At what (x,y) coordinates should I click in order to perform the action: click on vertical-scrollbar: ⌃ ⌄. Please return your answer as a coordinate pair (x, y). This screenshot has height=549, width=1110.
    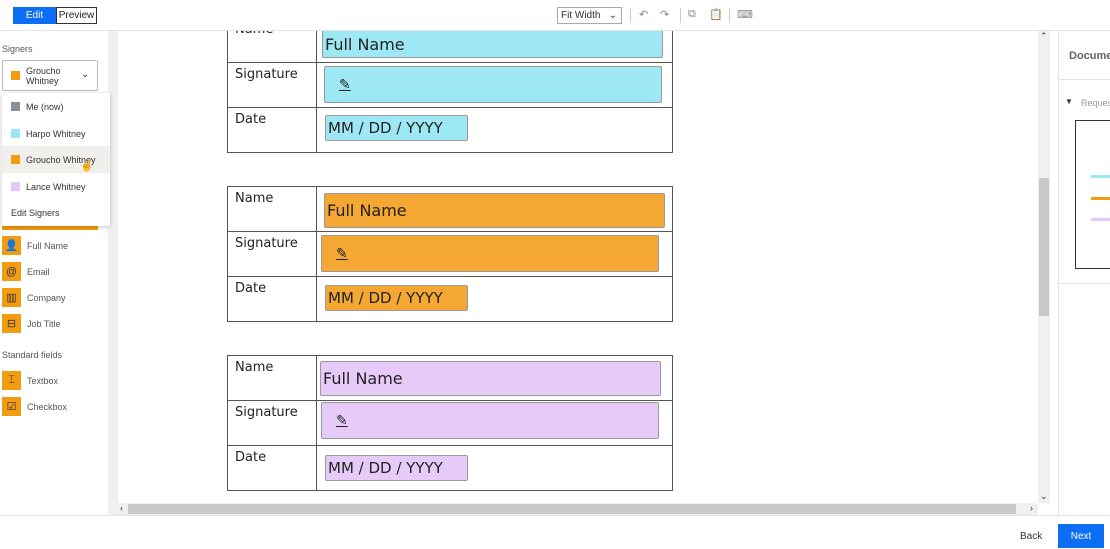
    Looking at the image, I should click on (1044, 267).